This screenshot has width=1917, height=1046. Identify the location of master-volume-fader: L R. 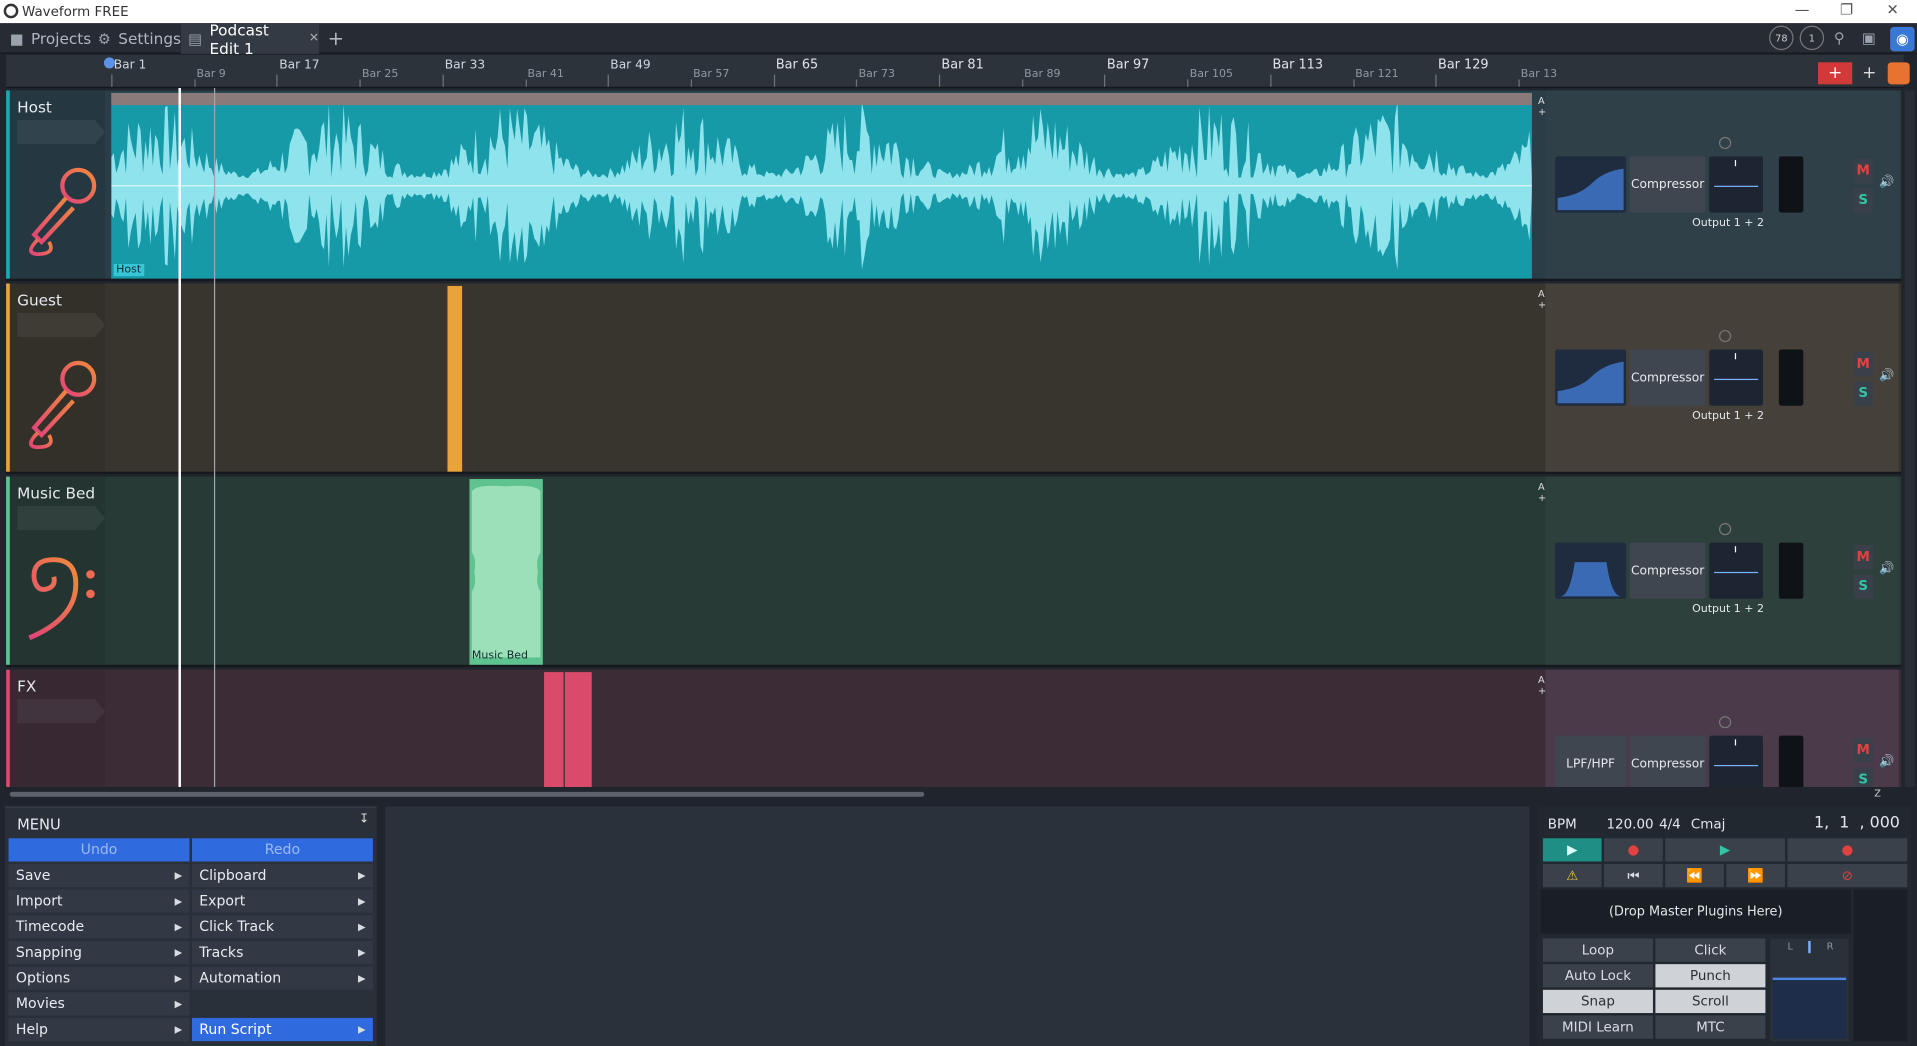
(1809, 990).